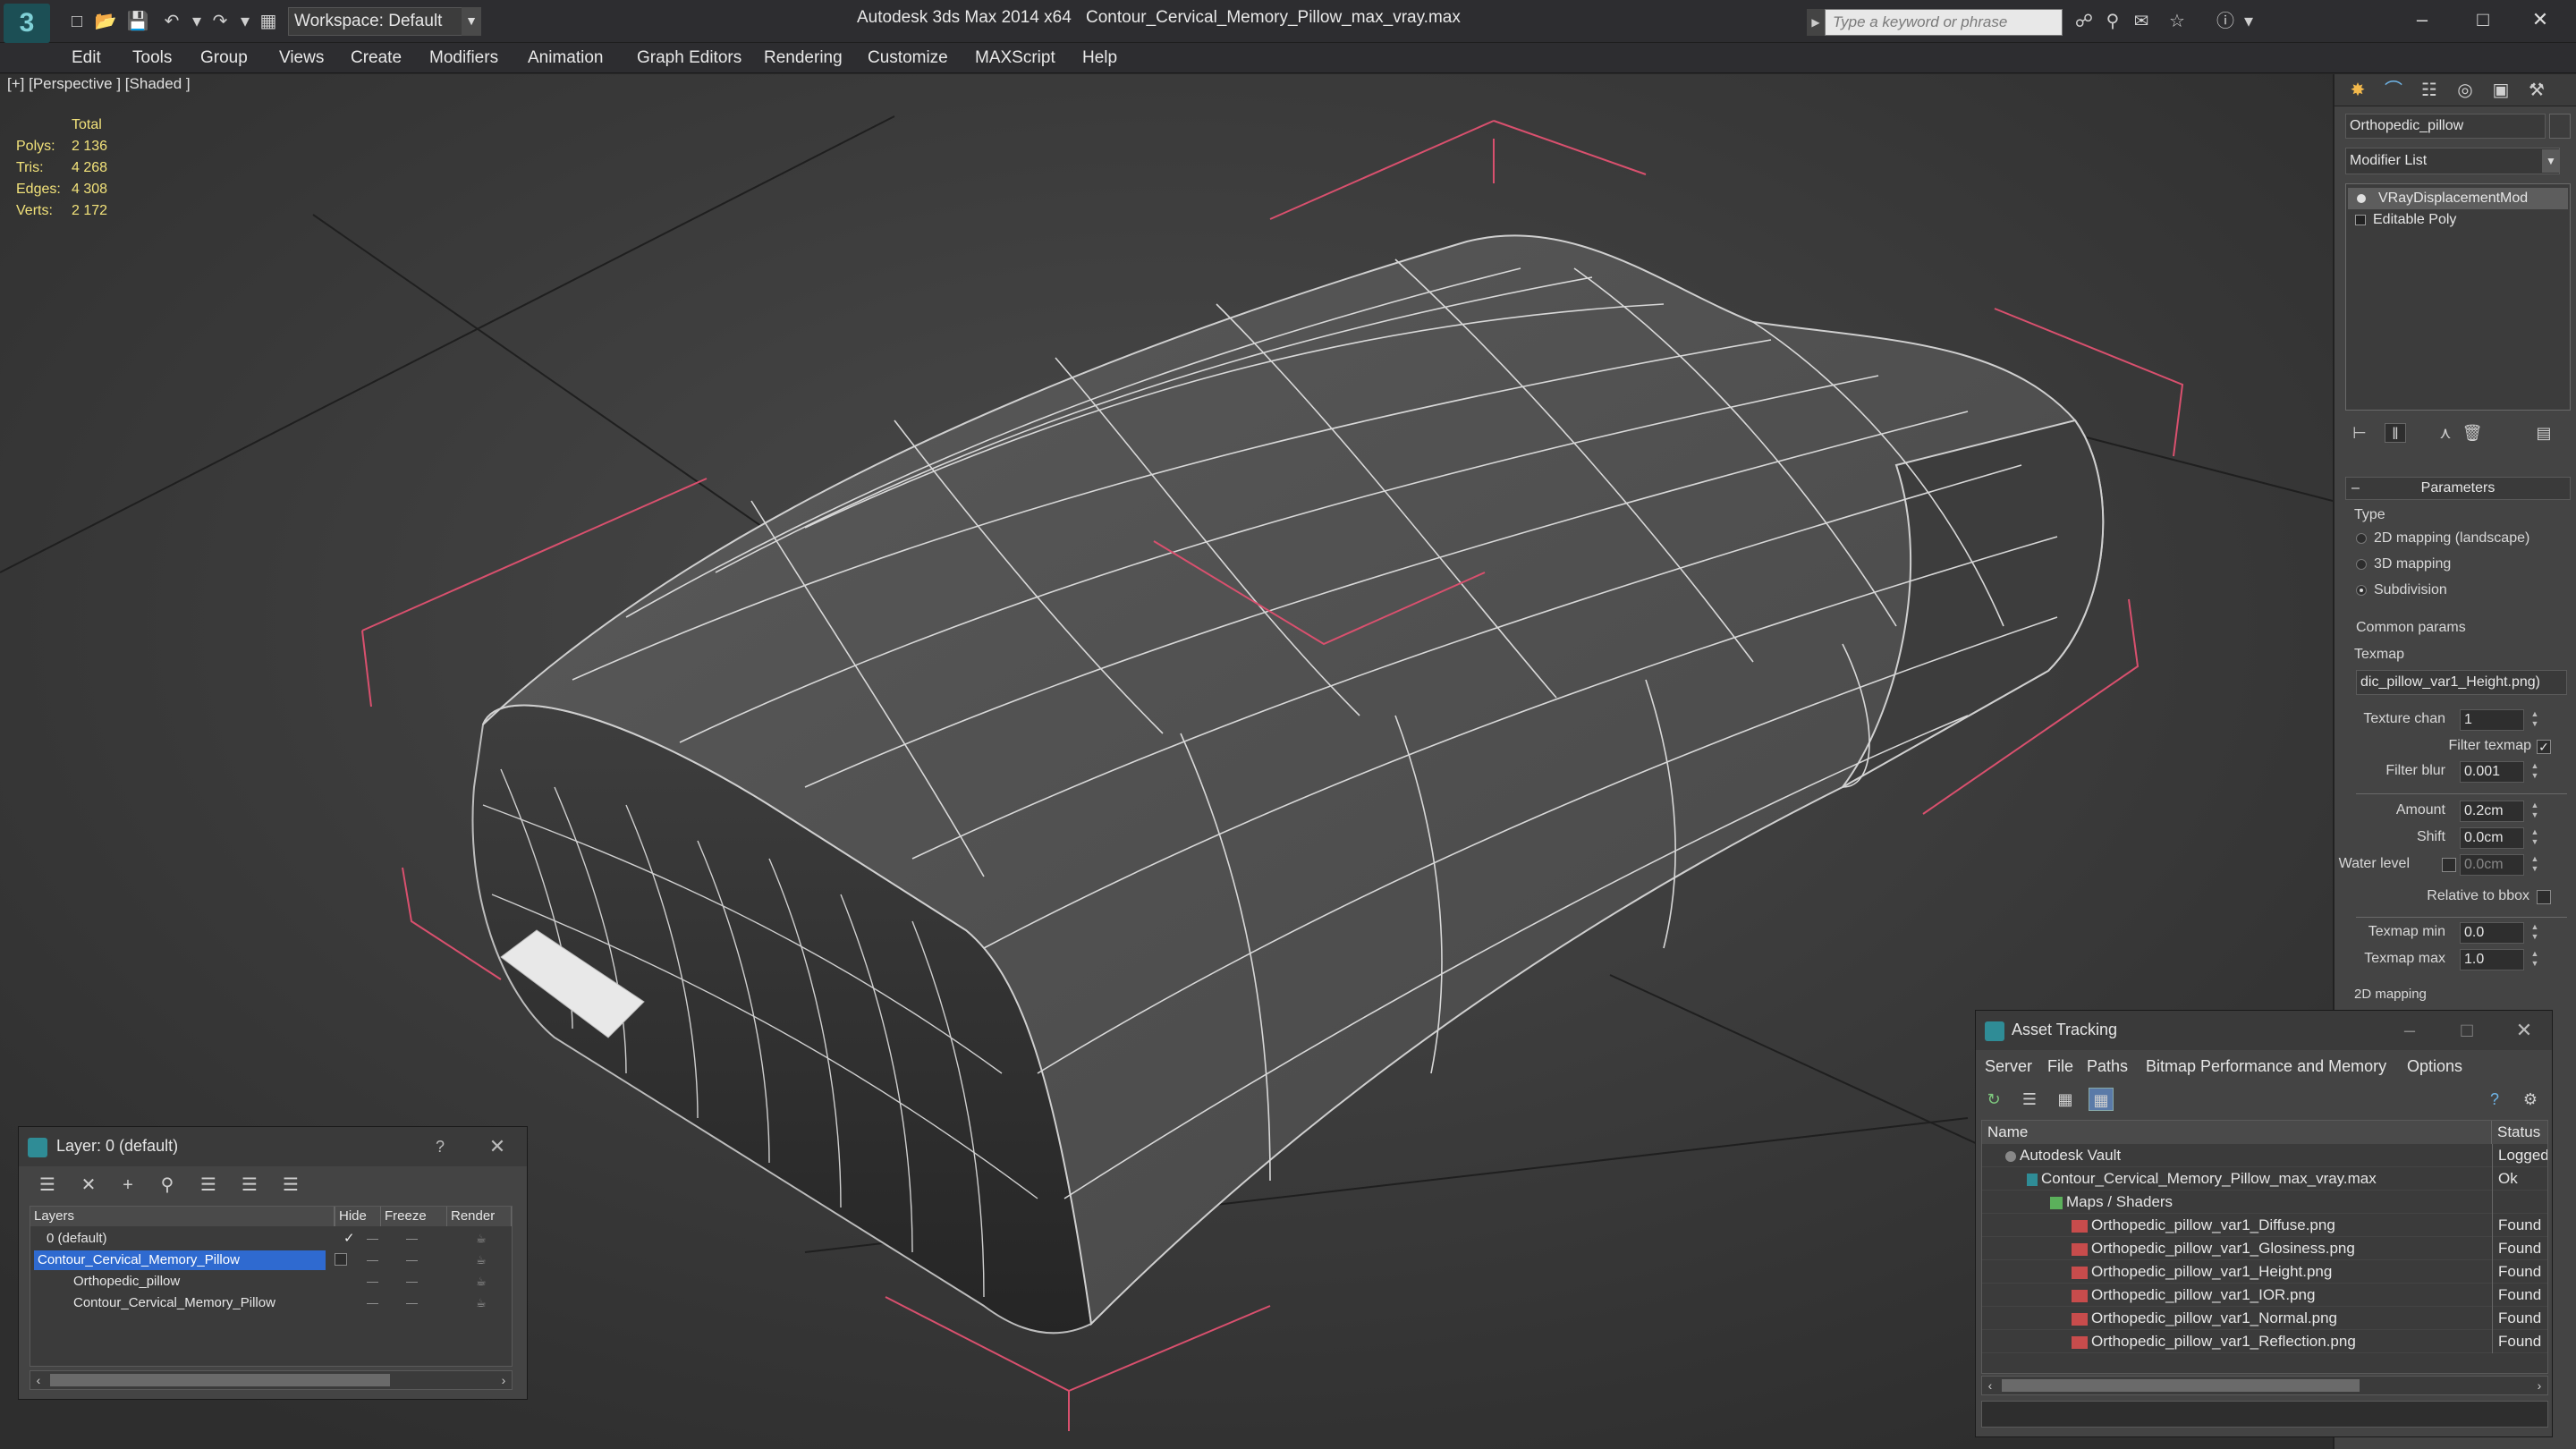 The width and height of the screenshot is (2576, 1449). Describe the element at coordinates (2237, 1132) in the screenshot. I see `column-header-name: Name` at that location.